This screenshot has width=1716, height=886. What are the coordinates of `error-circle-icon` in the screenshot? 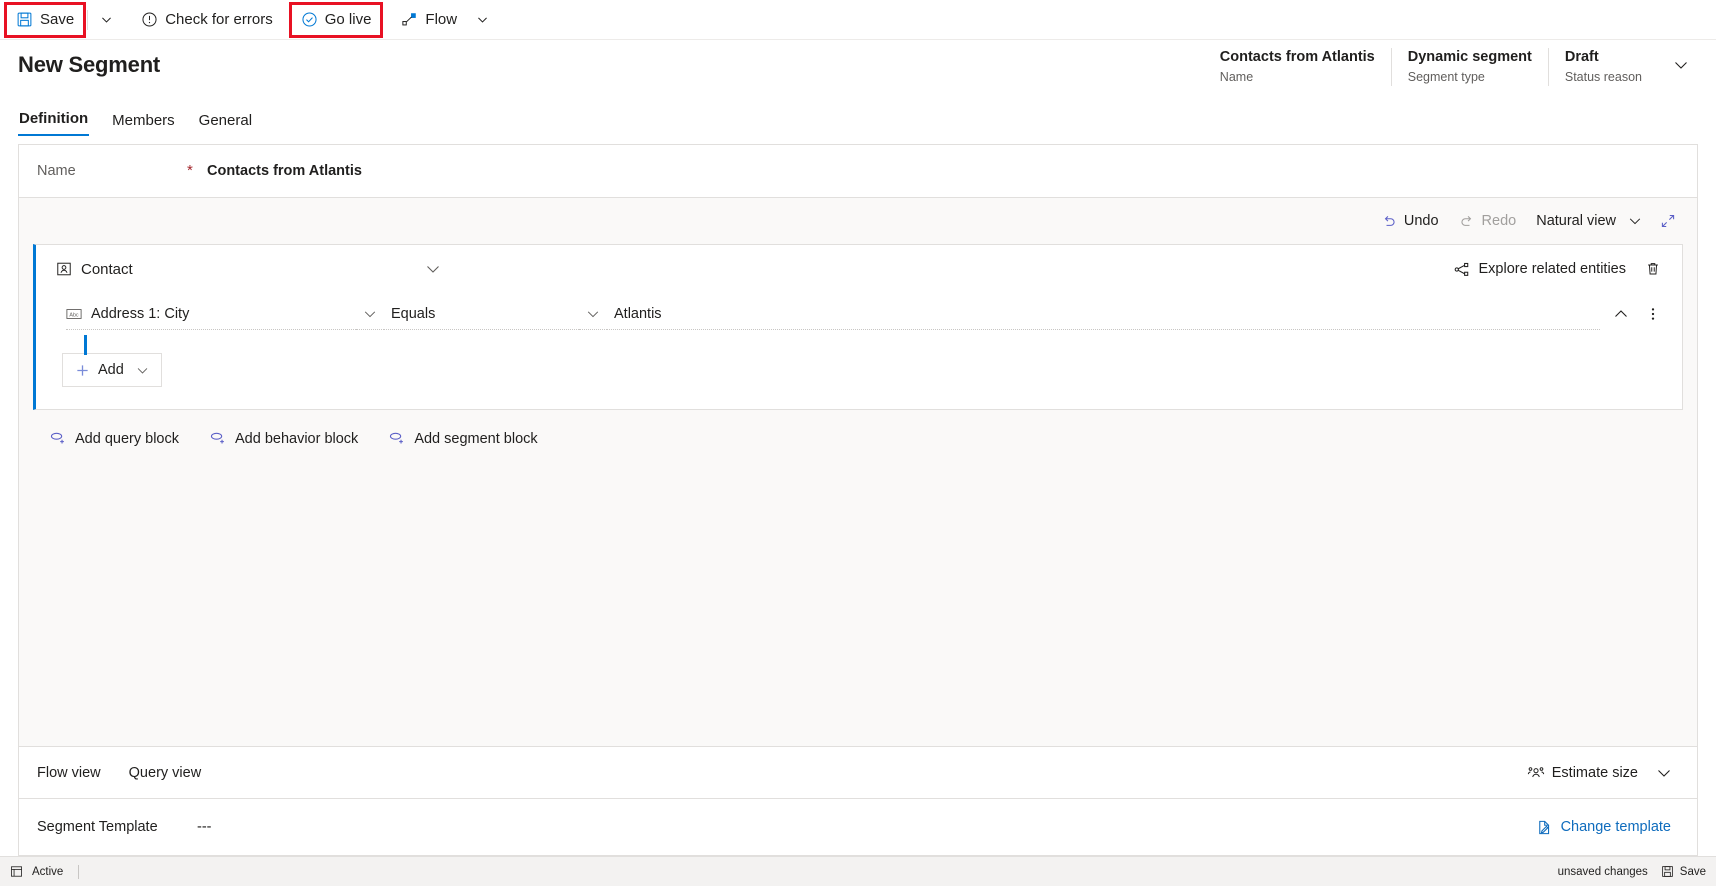 It's located at (149, 19).